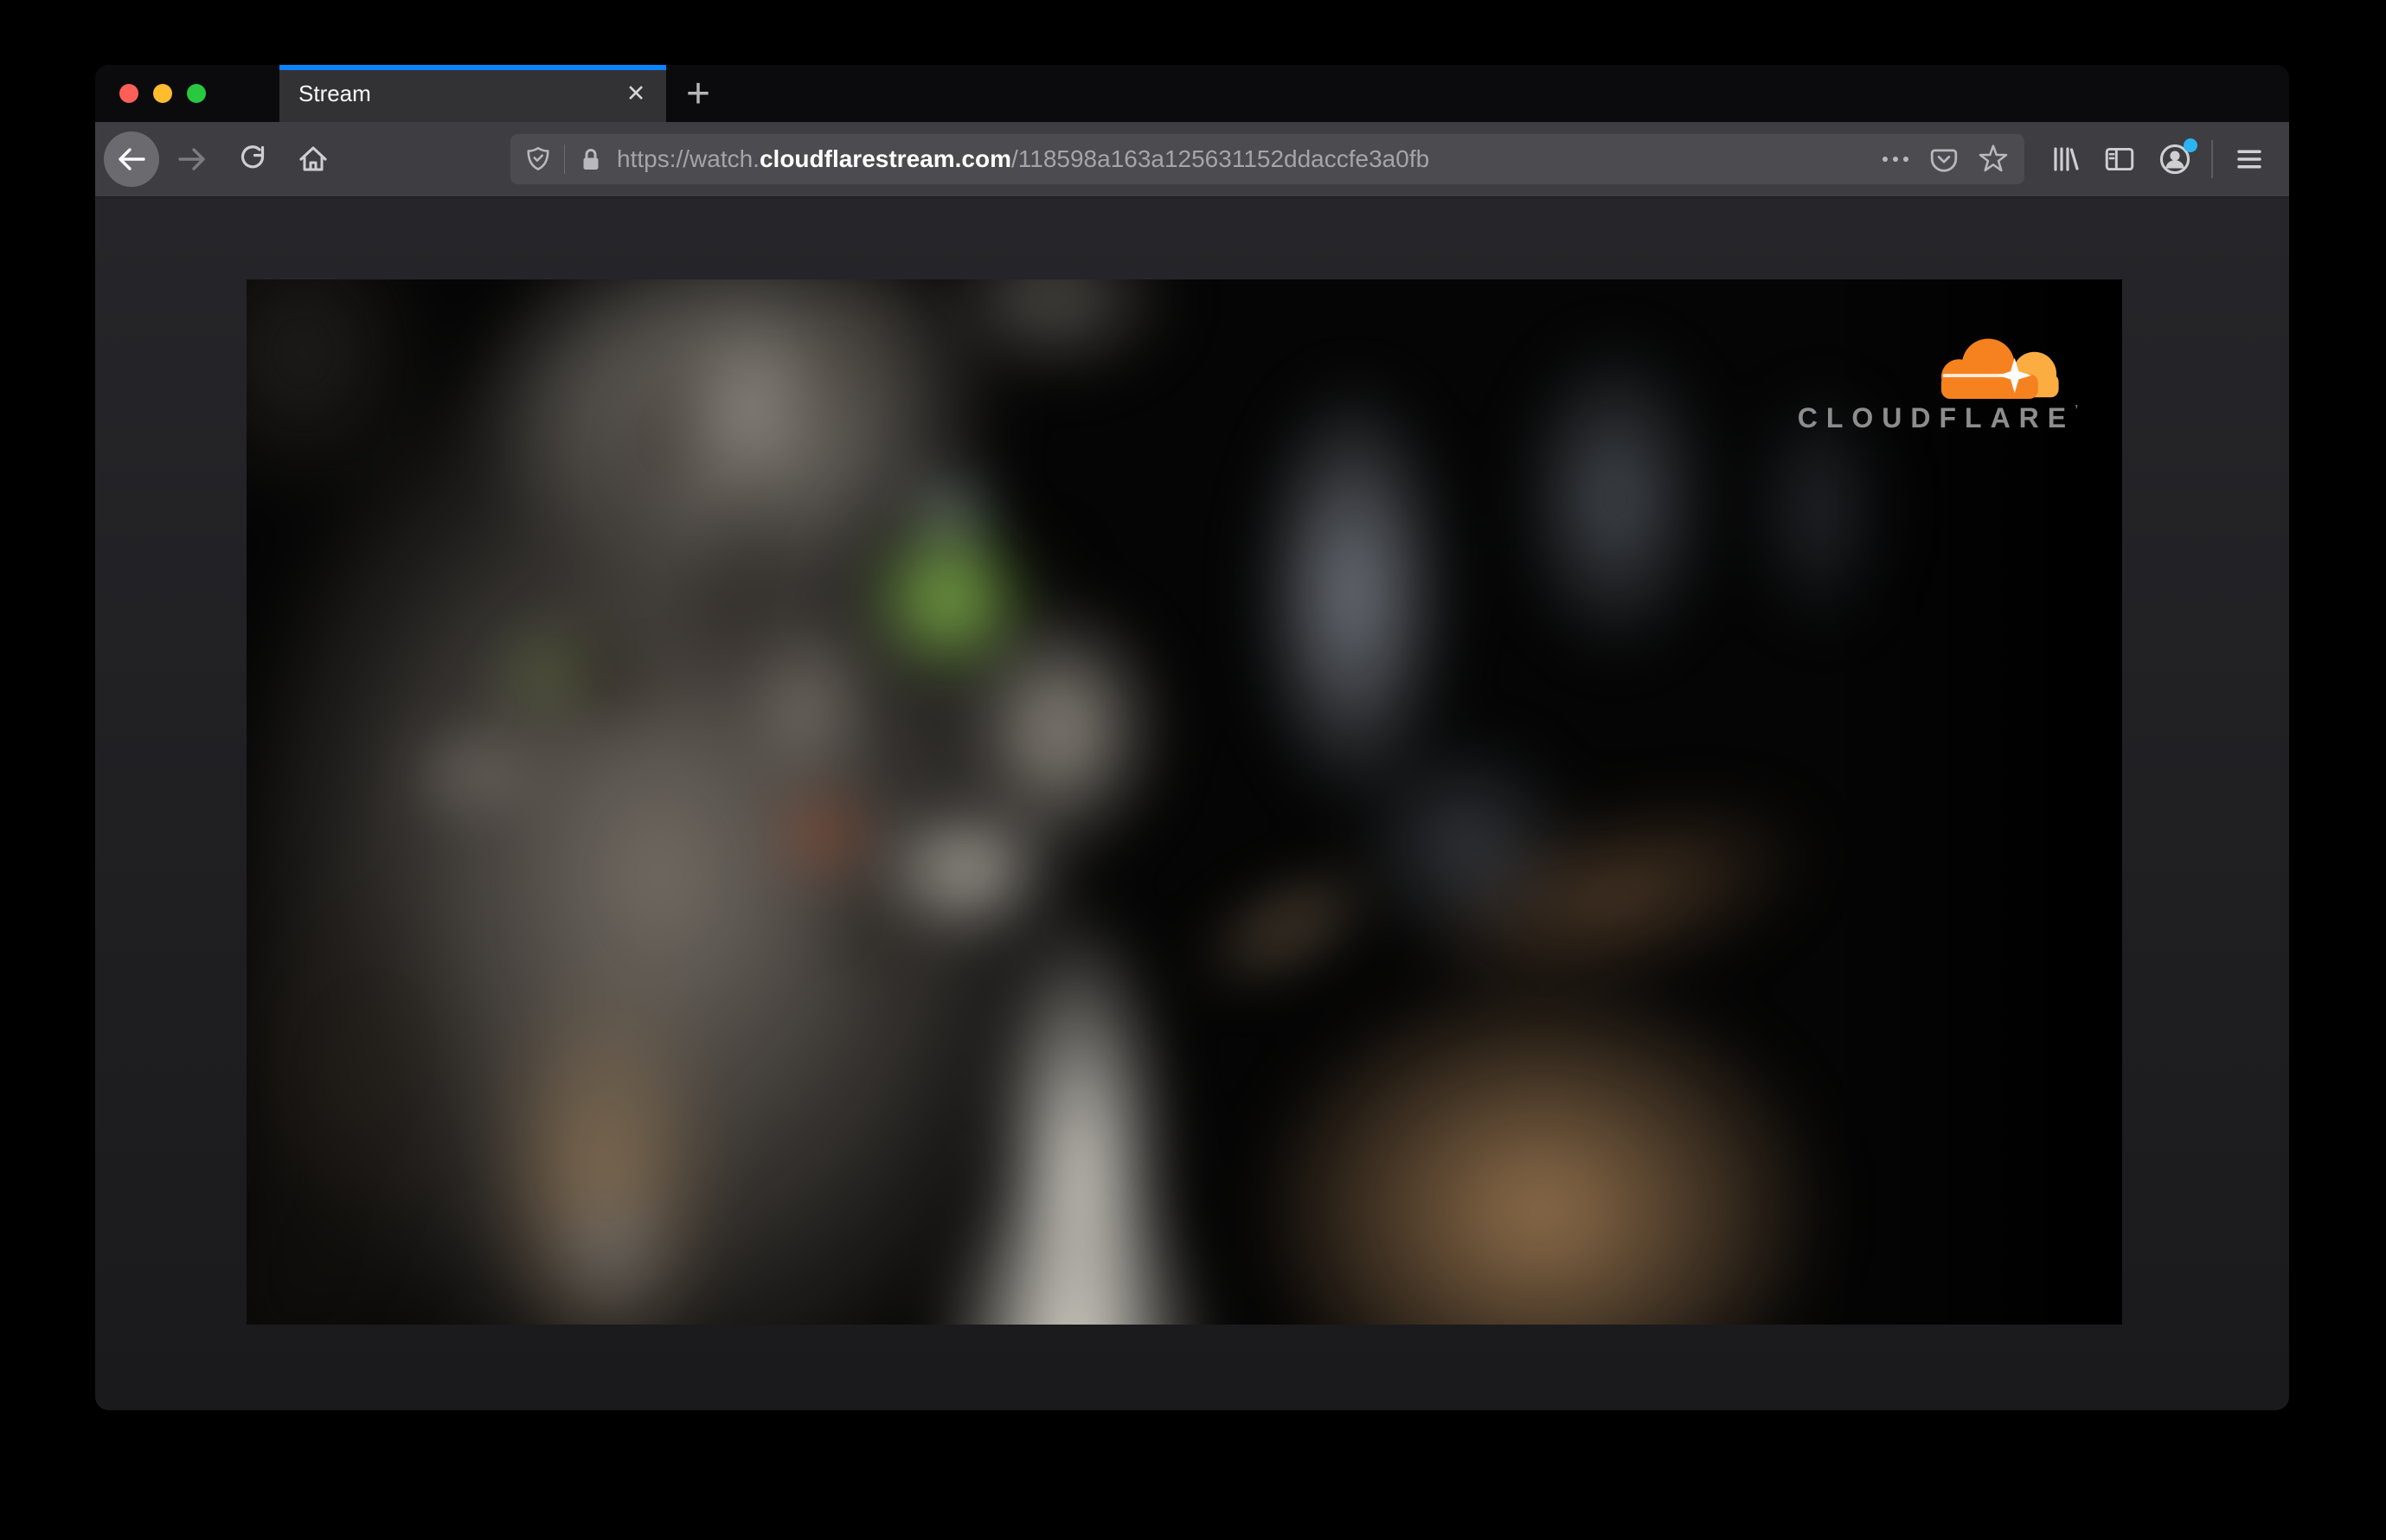 This screenshot has height=1540, width=2386. Describe the element at coordinates (334, 93) in the screenshot. I see `tab-title: Stream` at that location.